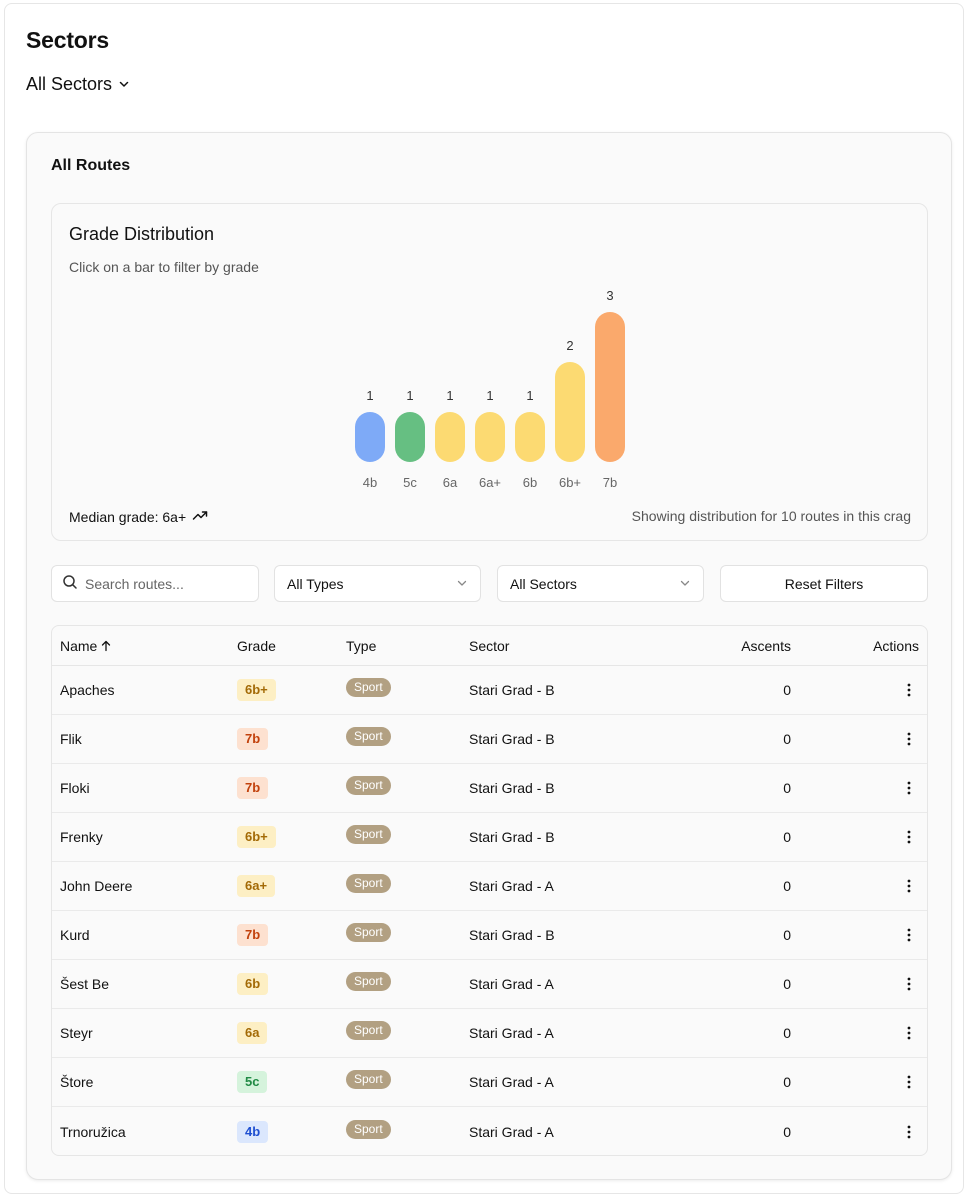  Describe the element at coordinates (87, 690) in the screenshot. I see `route-name: Apaches` at that location.